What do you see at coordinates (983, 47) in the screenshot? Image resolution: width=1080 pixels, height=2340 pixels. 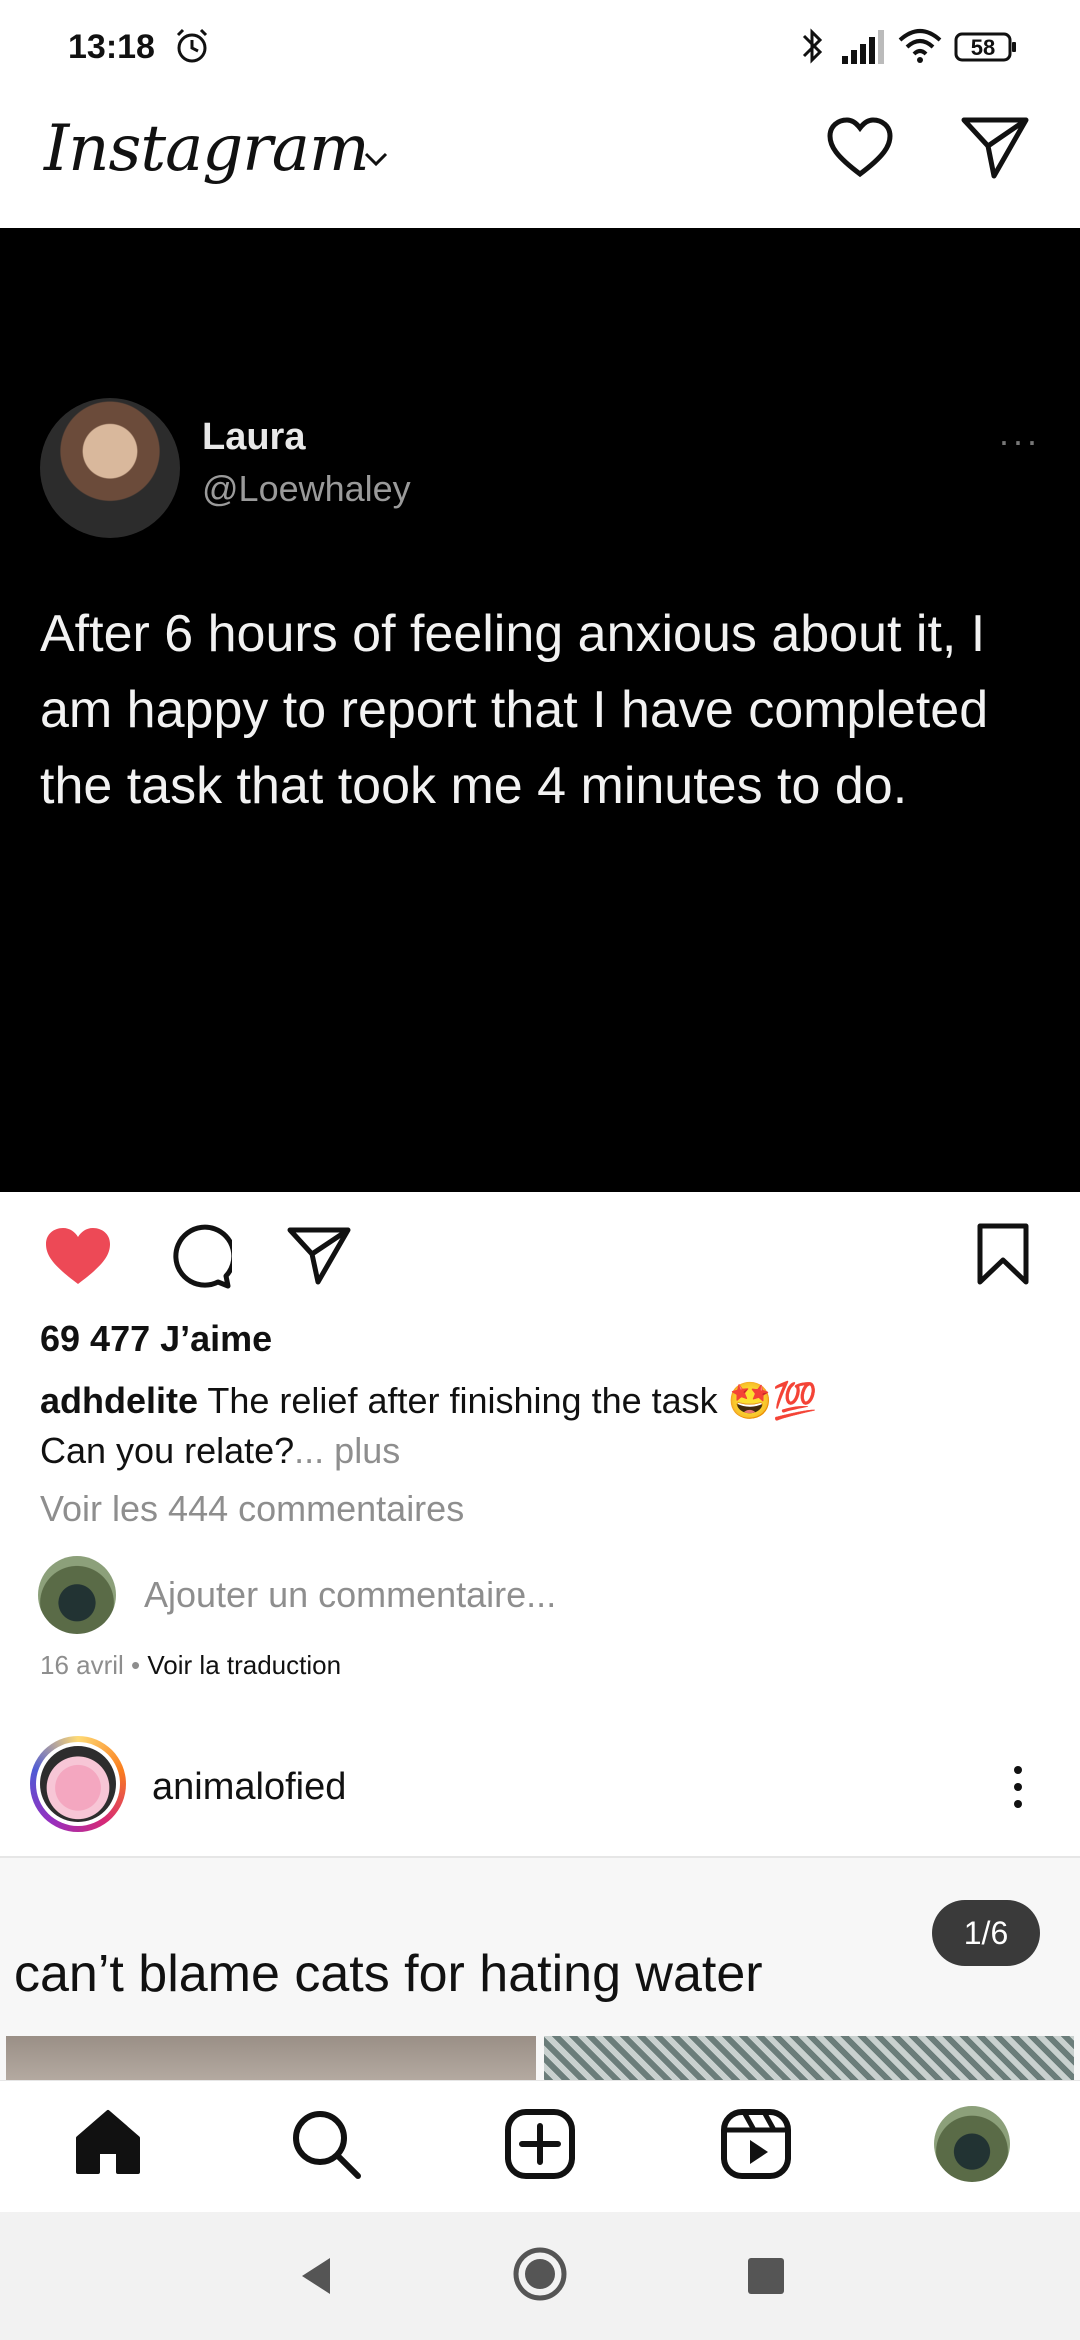 I see `battery-level: 58` at bounding box center [983, 47].